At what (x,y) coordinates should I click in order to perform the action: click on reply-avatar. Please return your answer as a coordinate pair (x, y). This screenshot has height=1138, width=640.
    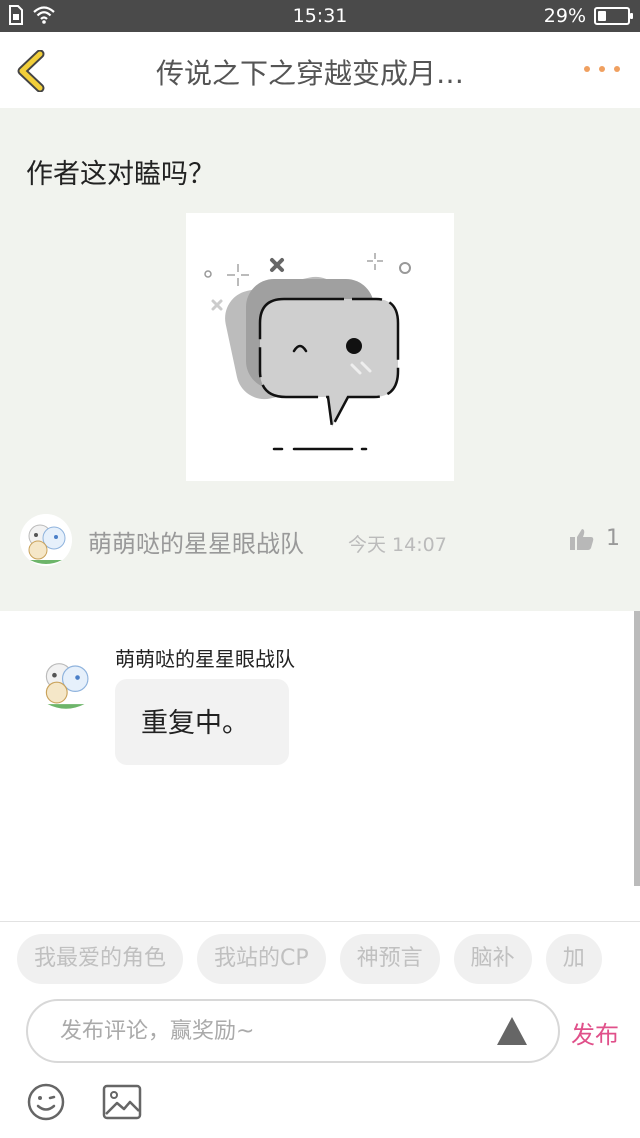
    Looking at the image, I should click on (66, 681).